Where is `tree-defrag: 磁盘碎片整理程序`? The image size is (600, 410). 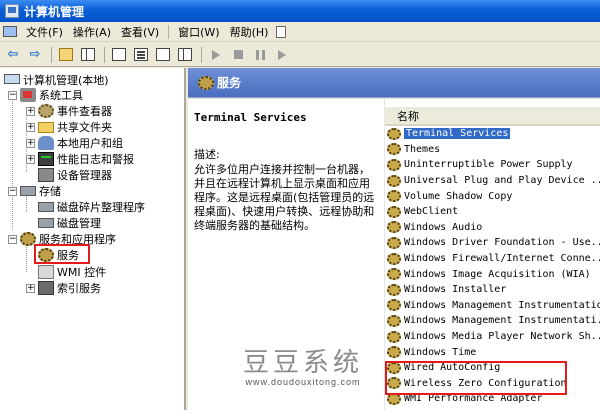
tree-defrag: 磁盘碎片整理程序 is located at coordinates (91, 207).